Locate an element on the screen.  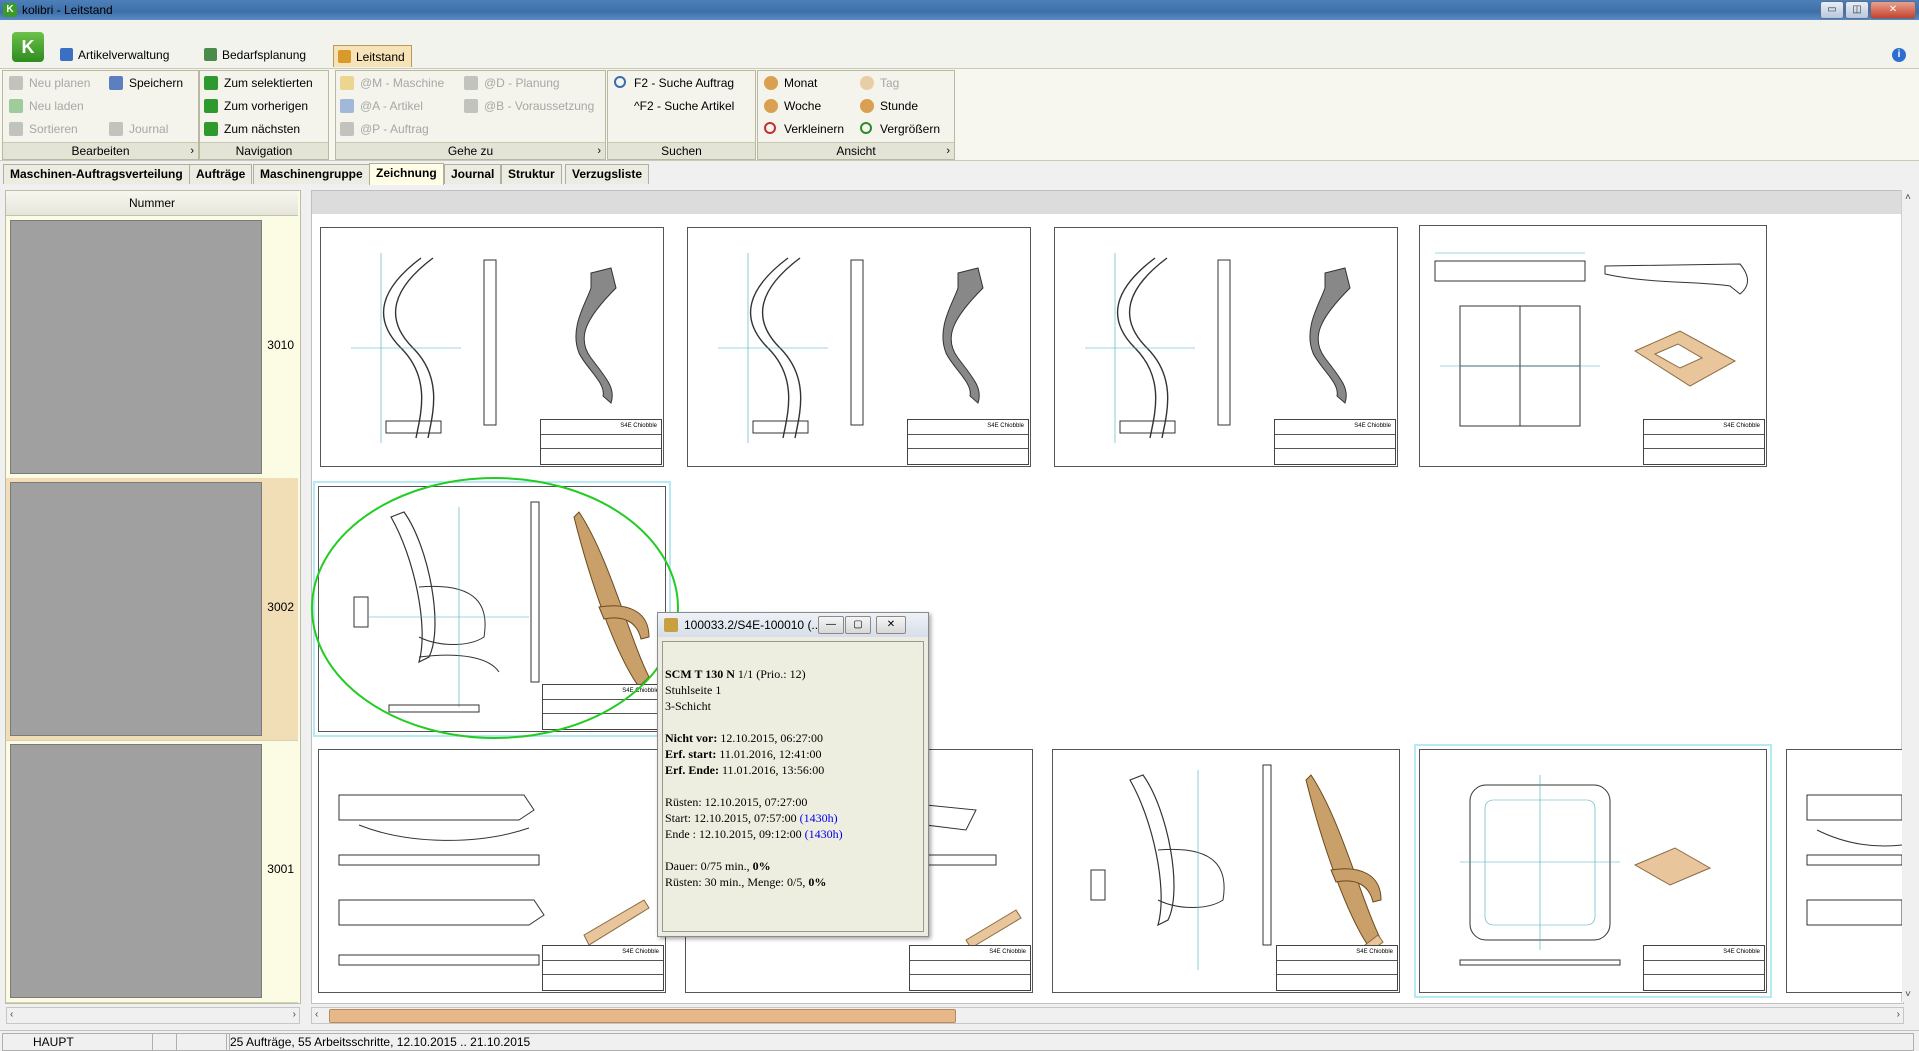
tab-auftraege: Aufträge is located at coordinates (221, 174).